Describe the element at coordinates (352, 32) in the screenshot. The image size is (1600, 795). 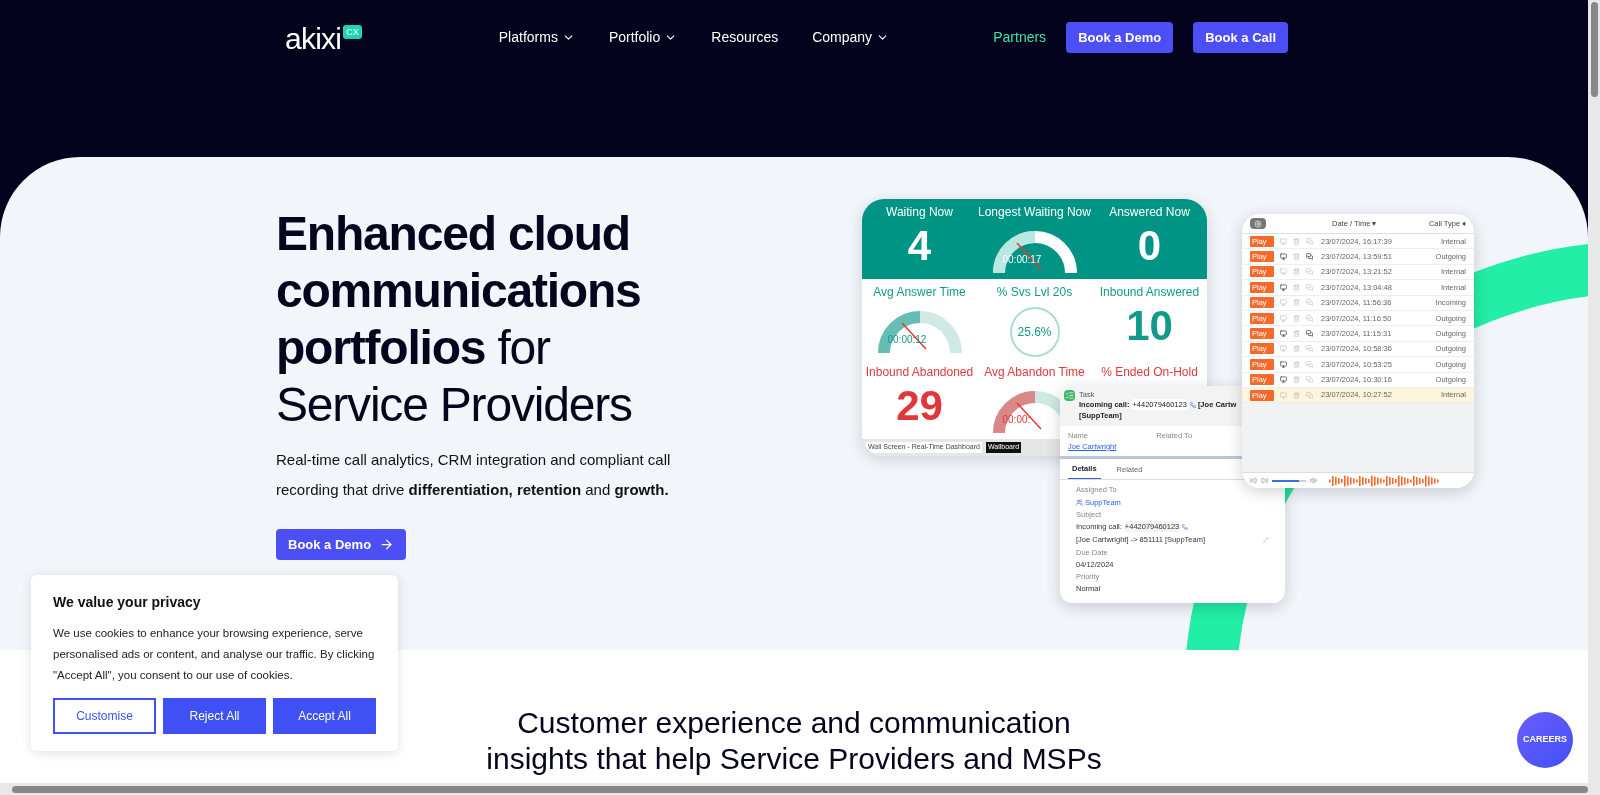
I see `logo-badge: CX` at that location.